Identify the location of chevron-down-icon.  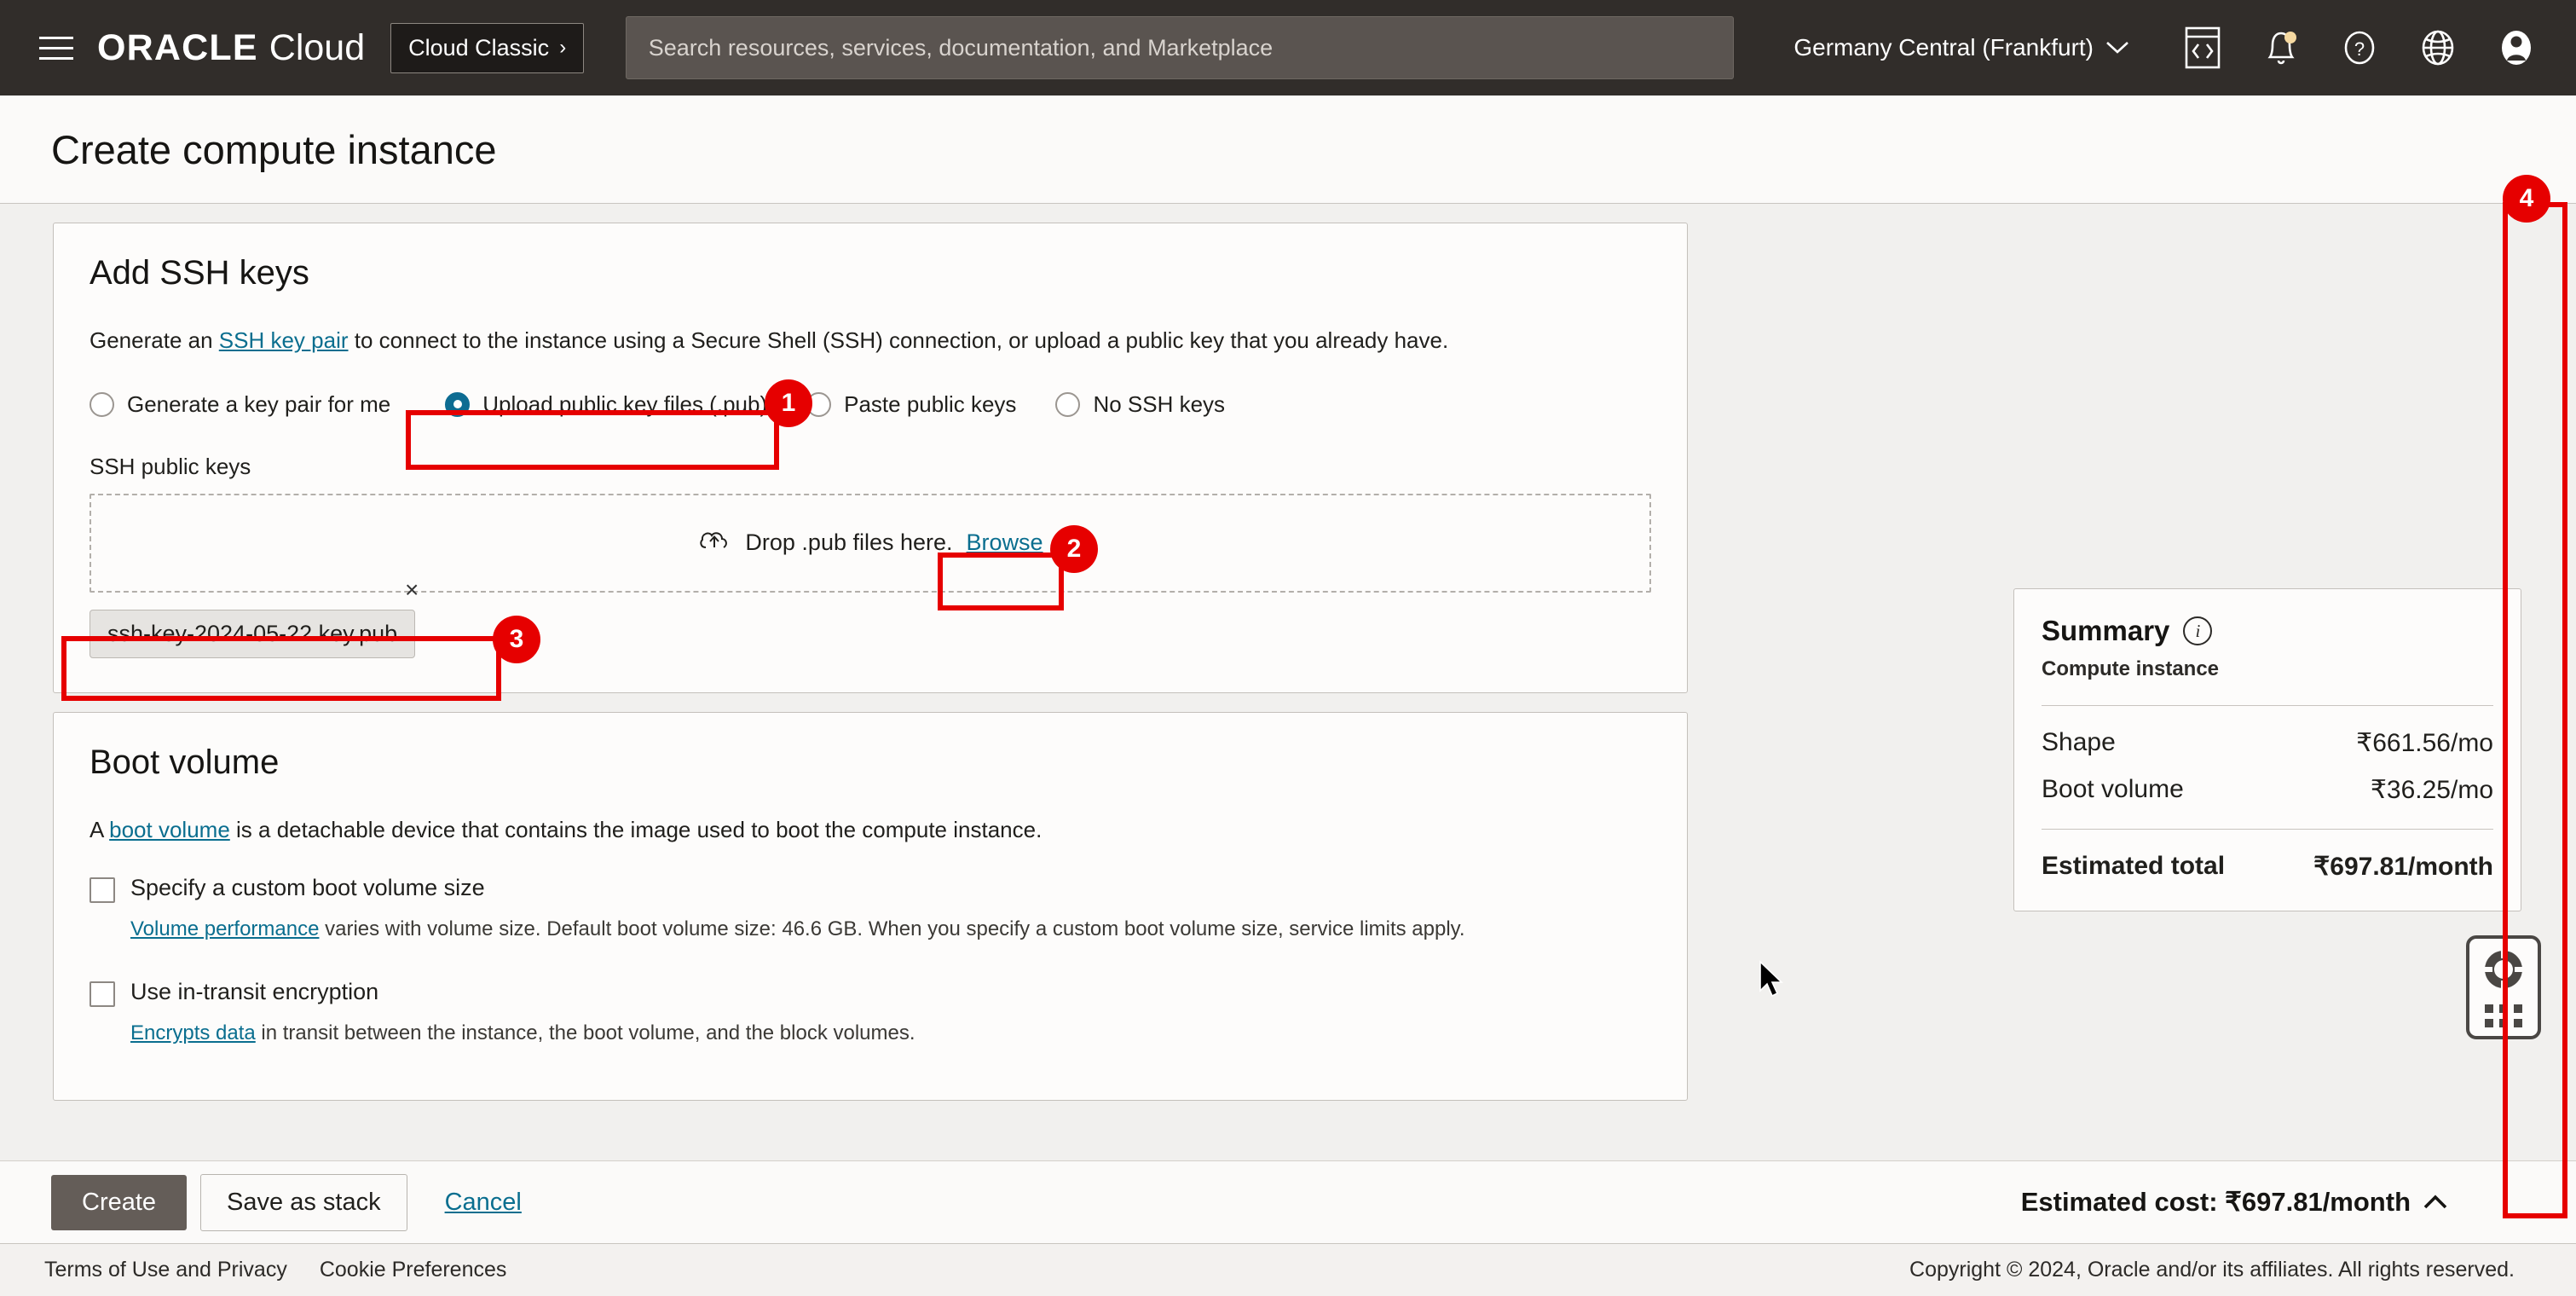
(2117, 47).